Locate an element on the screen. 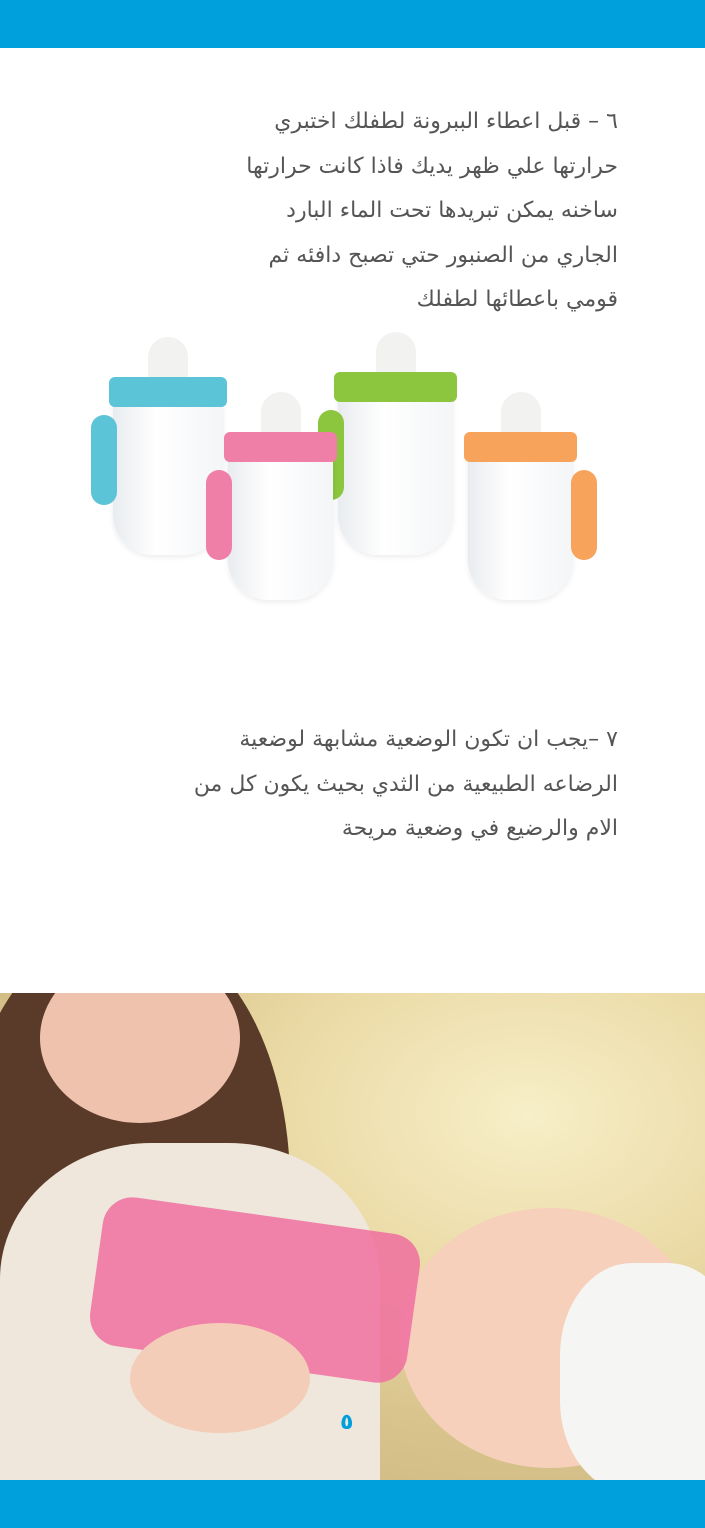 This screenshot has width=705, height=1528. cup-pink is located at coordinates (271, 496).